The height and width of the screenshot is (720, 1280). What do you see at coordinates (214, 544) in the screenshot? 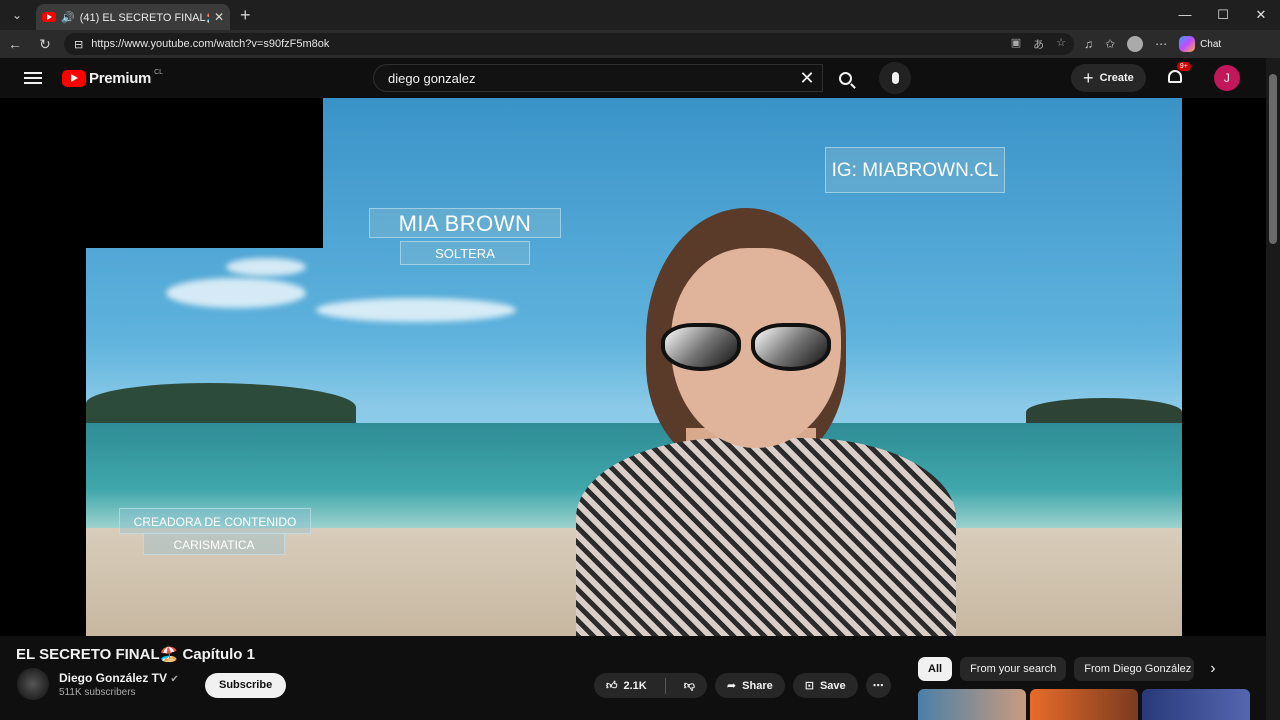
I see `overlay-trait-label-2: CARISMATICA` at bounding box center [214, 544].